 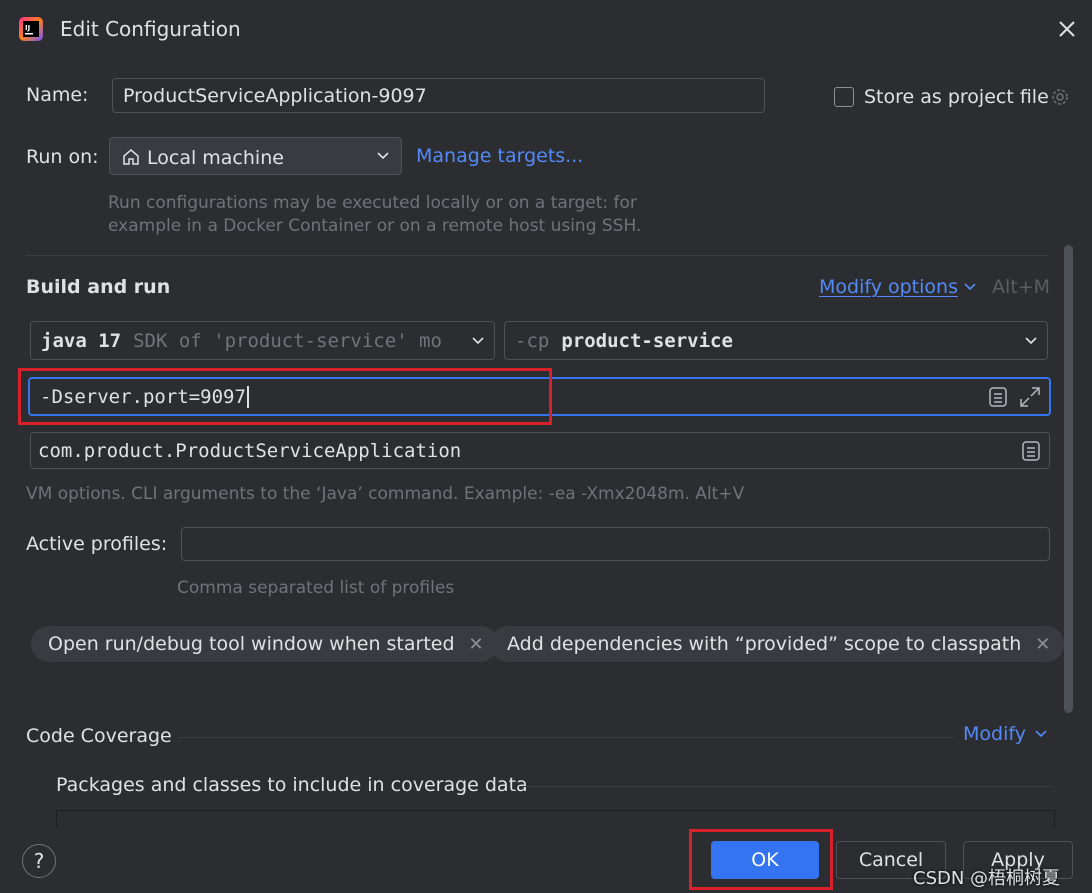 I want to click on active-profiles-label: Active profiles:, so click(x=97, y=544).